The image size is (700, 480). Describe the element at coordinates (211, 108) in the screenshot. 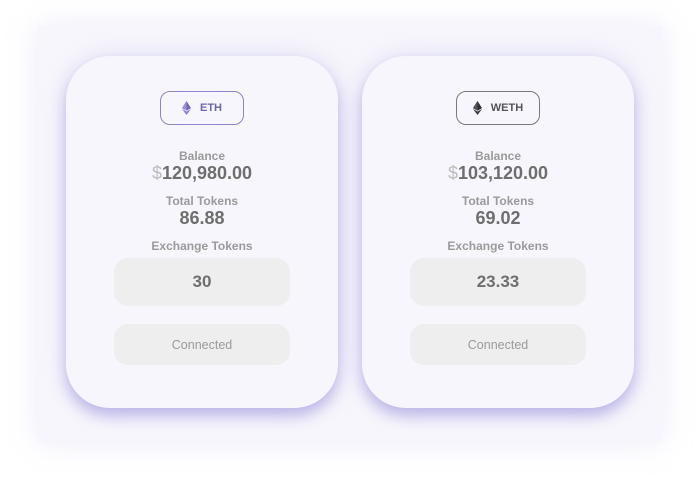

I see `token-symbol: ETH` at that location.